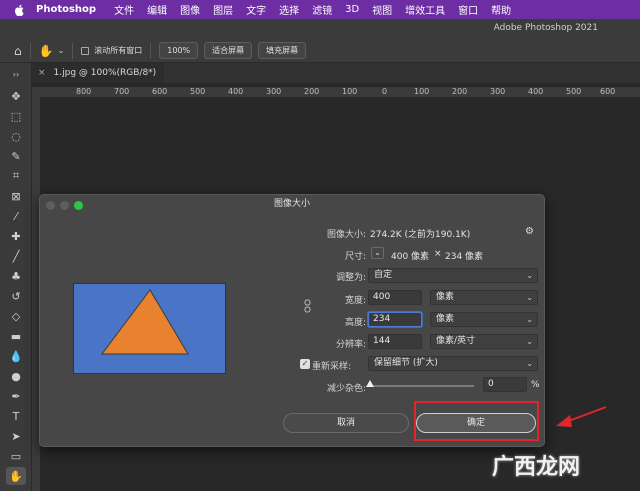  What do you see at coordinates (422, 91) in the screenshot?
I see `ruler-tick: 100` at bounding box center [422, 91].